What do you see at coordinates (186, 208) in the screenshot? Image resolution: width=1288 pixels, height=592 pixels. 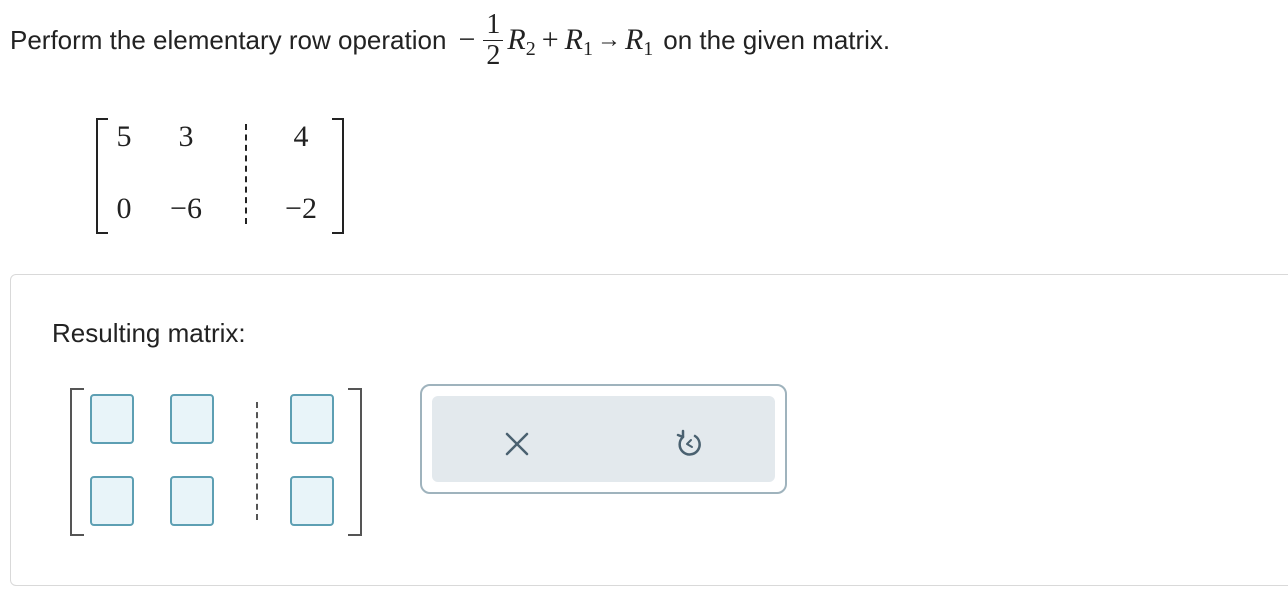 I see `matrix-cell: −6` at bounding box center [186, 208].